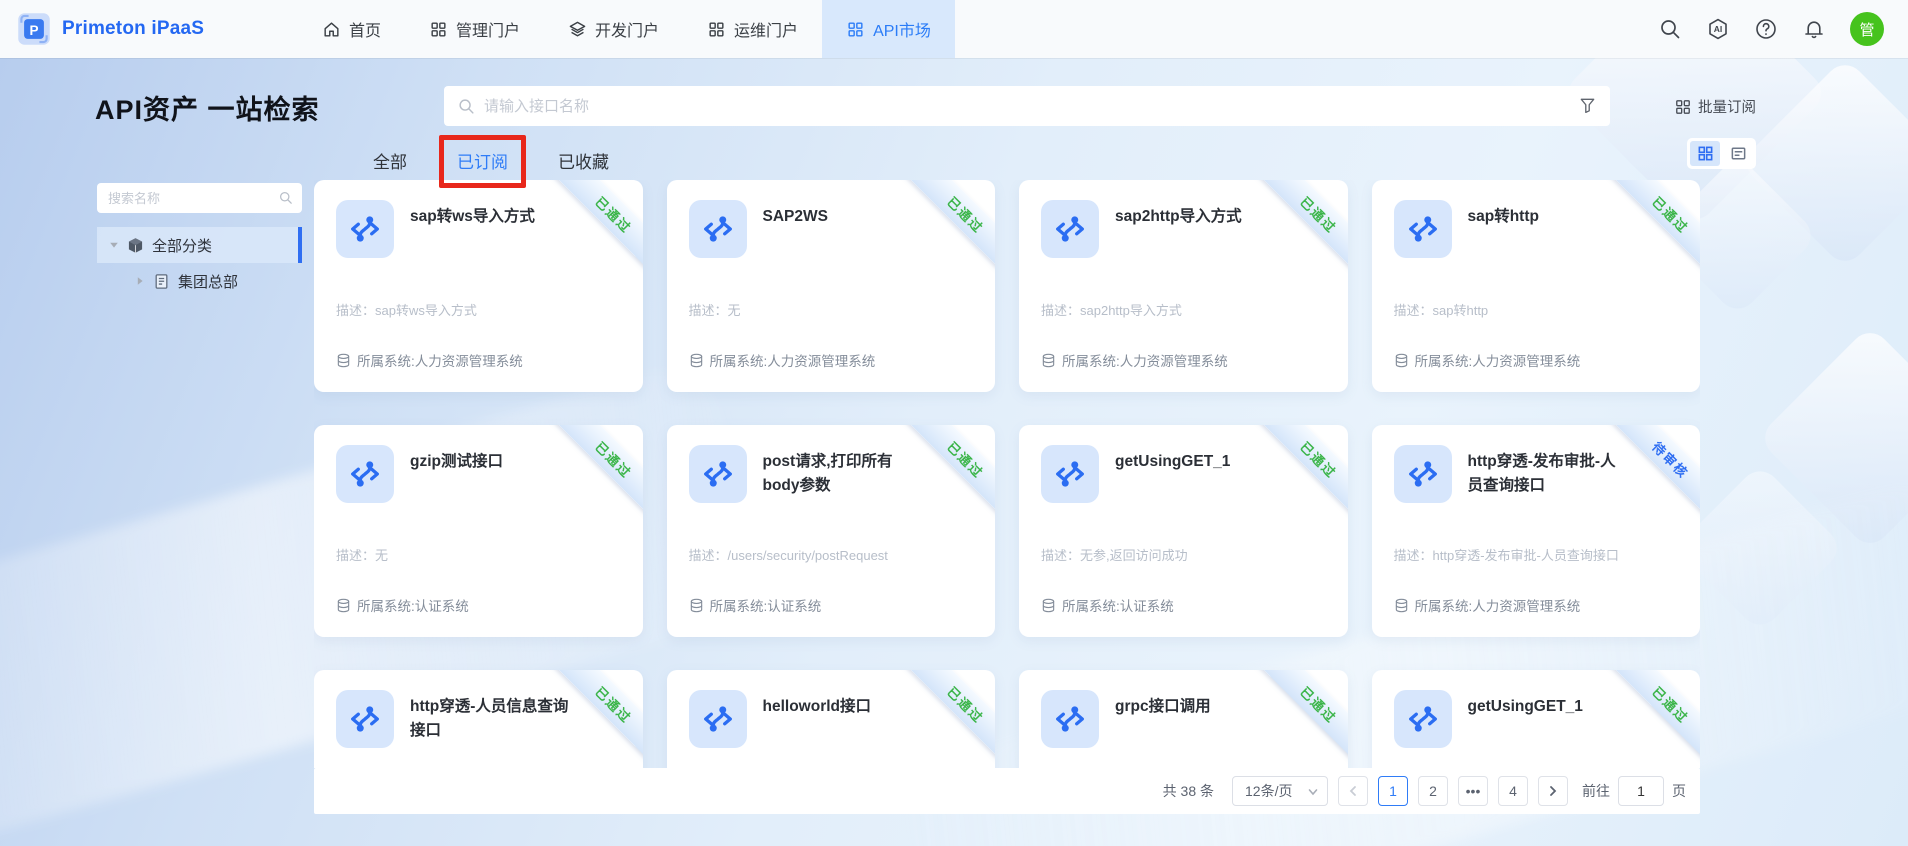 The width and height of the screenshot is (1908, 846). What do you see at coordinates (1536, 229) in the screenshot?
I see `card-head: sap转http` at bounding box center [1536, 229].